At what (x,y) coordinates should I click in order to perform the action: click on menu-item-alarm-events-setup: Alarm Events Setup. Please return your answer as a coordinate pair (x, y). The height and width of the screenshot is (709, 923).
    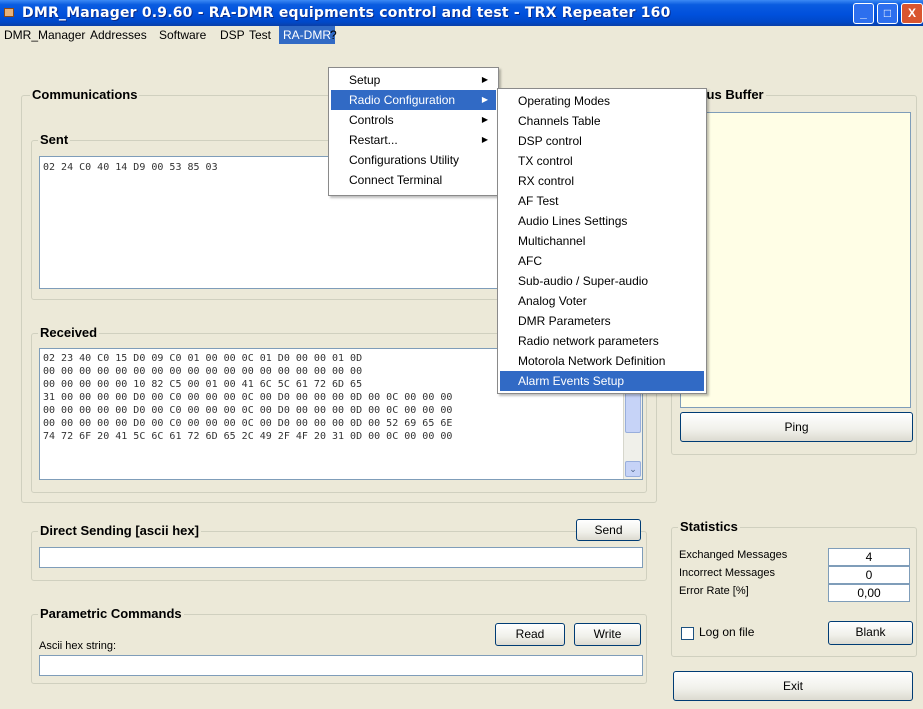
    Looking at the image, I should click on (602, 381).